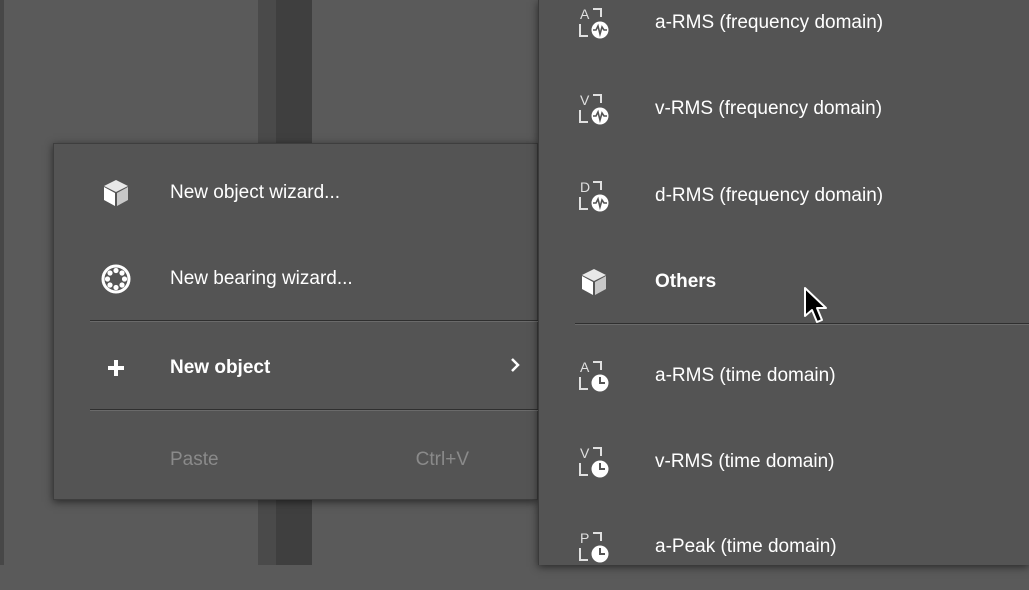  I want to click on submenu-item-label: a-RMS (frequency domain), so click(769, 22).